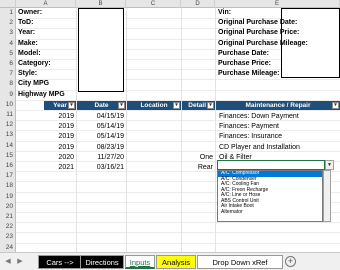 Image resolution: width=340 pixels, height=270 pixels. I want to click on column-header-e: E, so click(277, 4).